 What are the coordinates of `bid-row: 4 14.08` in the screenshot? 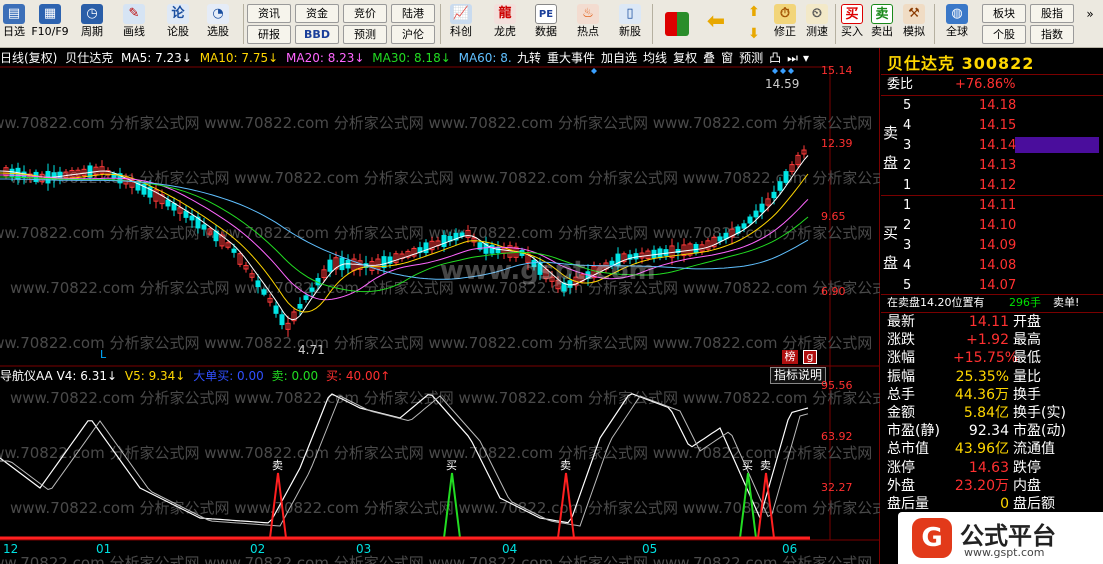 It's located at (992, 266).